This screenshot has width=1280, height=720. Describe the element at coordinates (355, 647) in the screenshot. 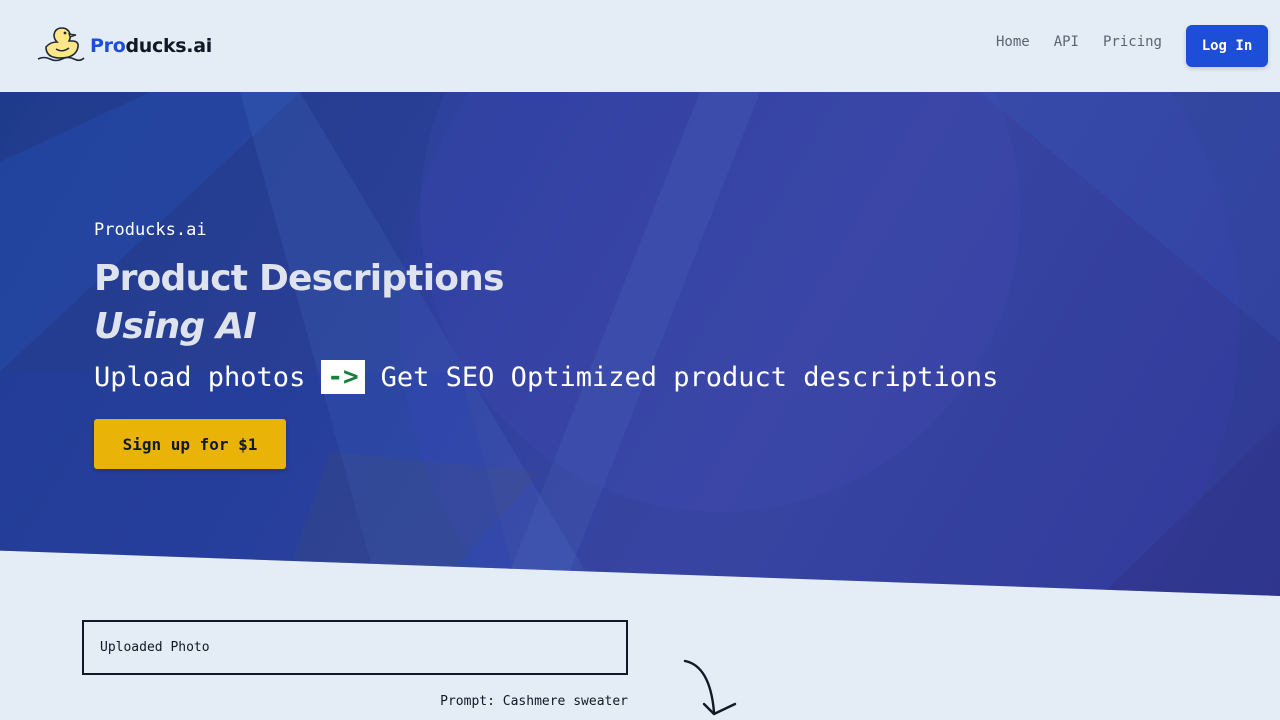

I see `uploaded-photo-box: Uploaded Photo` at that location.